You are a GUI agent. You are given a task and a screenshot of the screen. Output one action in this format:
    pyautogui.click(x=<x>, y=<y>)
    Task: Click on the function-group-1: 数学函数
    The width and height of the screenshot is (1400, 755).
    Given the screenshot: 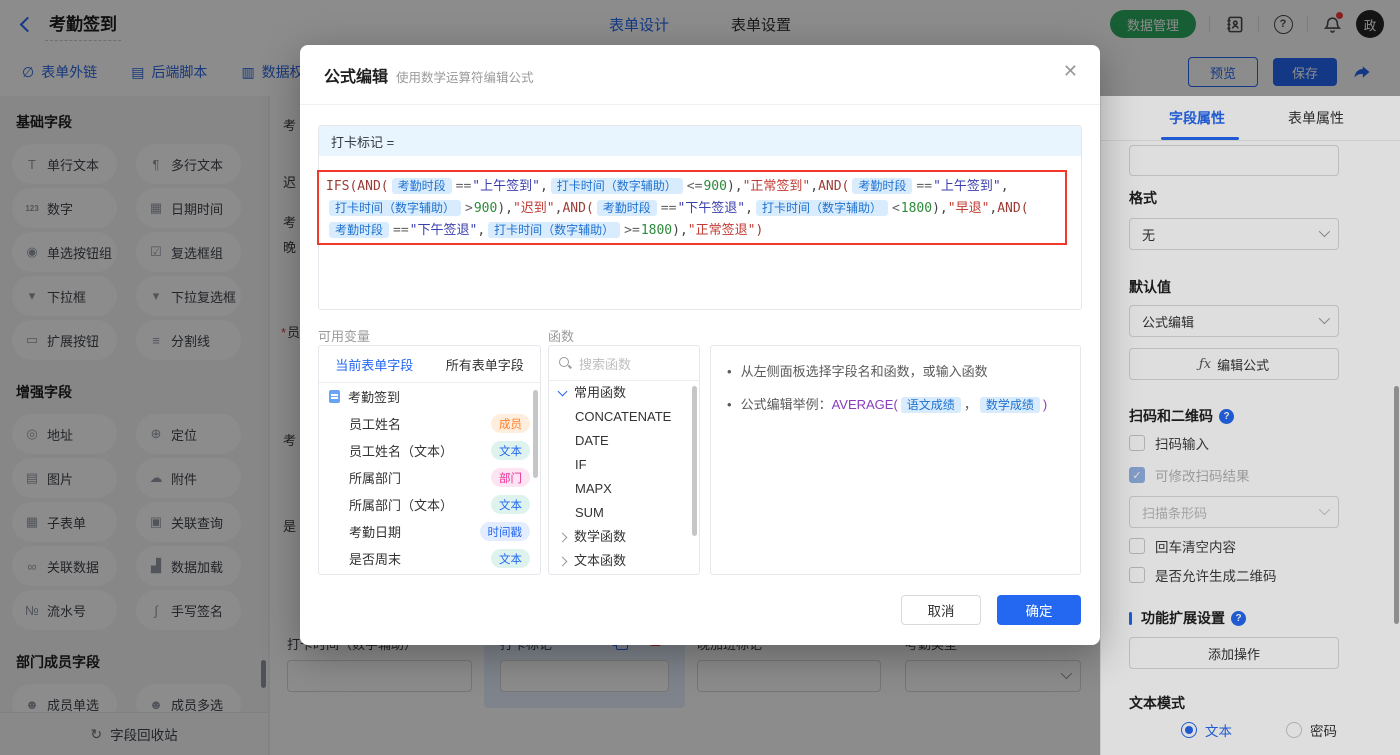 What is the action you would take?
    pyautogui.click(x=624, y=537)
    